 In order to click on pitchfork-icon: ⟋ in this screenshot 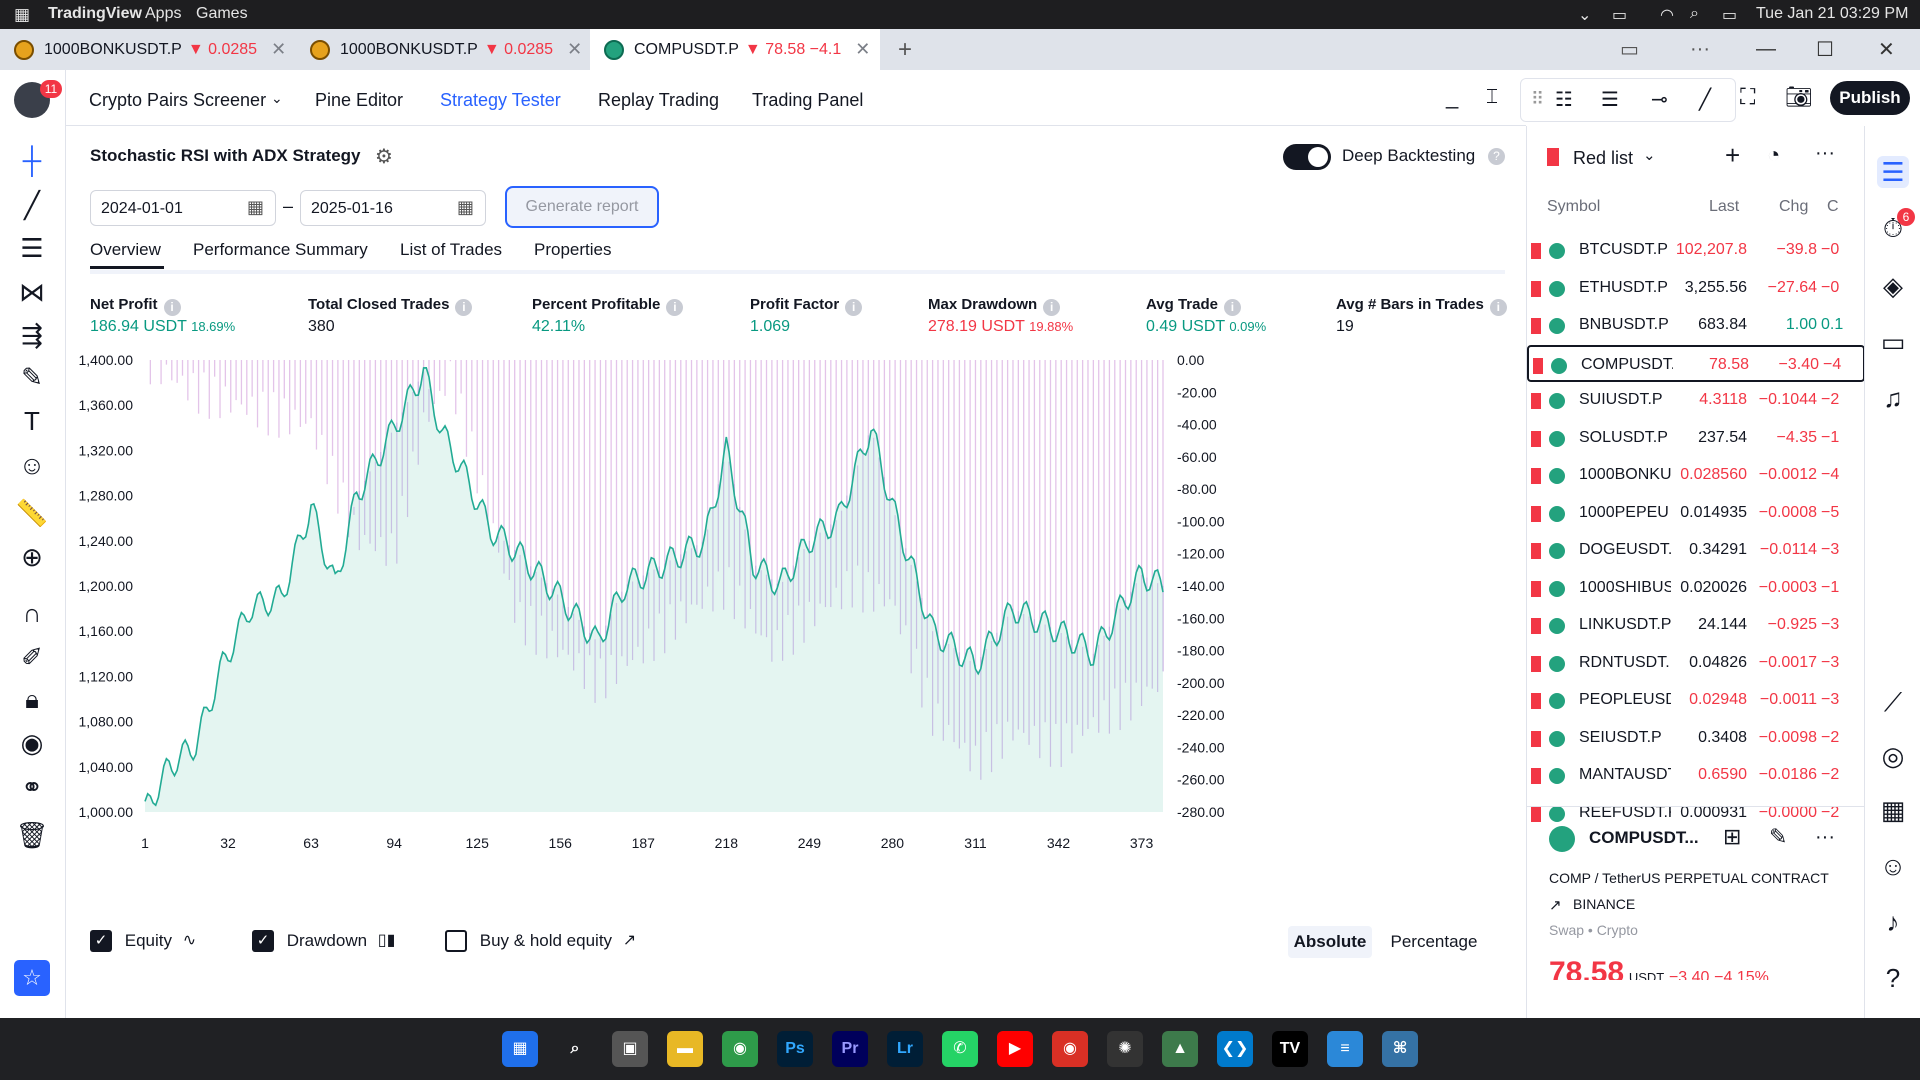, I will do `click(1893, 702)`.